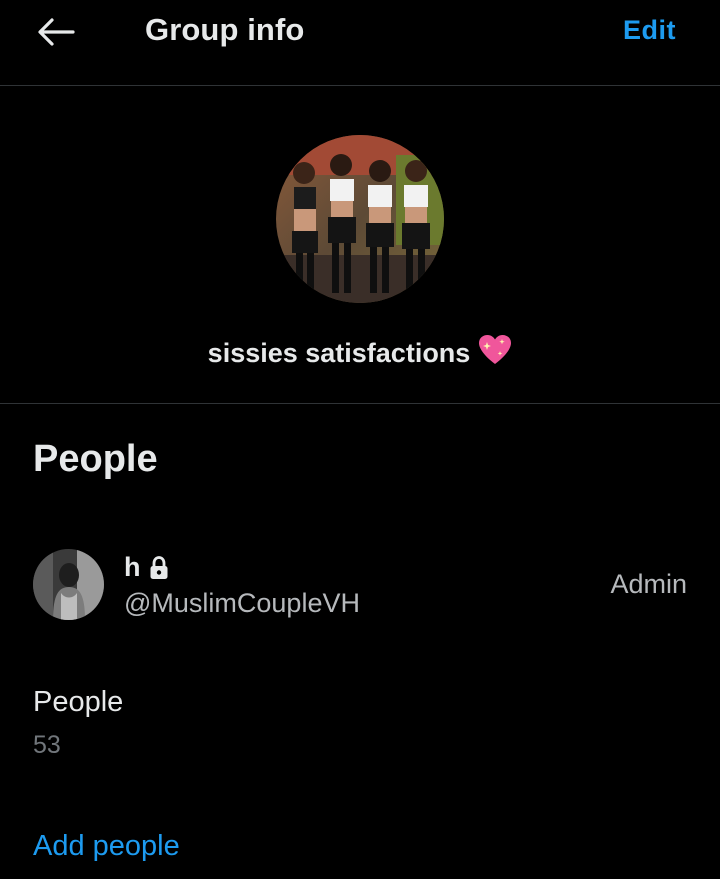  Describe the element at coordinates (495, 353) in the screenshot. I see `sparkling-heart-icon` at that location.